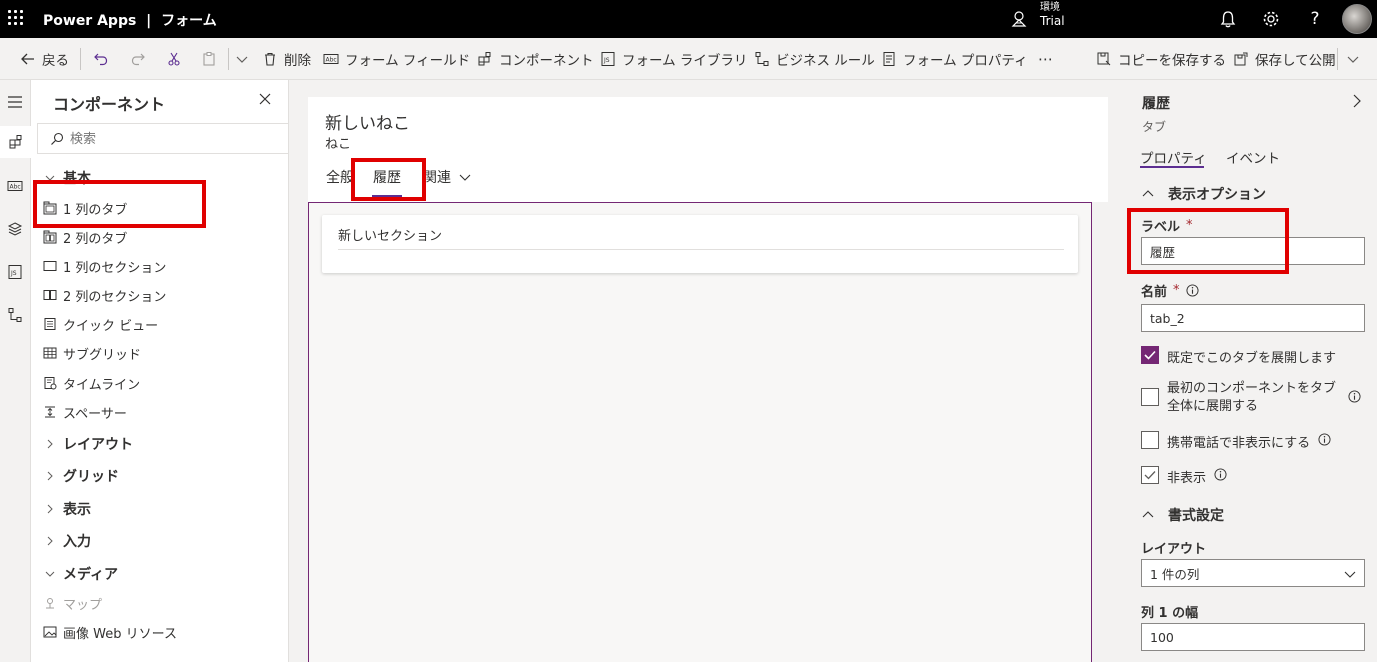 Image resolution: width=1377 pixels, height=662 pixels. I want to click on label-field-label: ラベル *, so click(1167, 225).